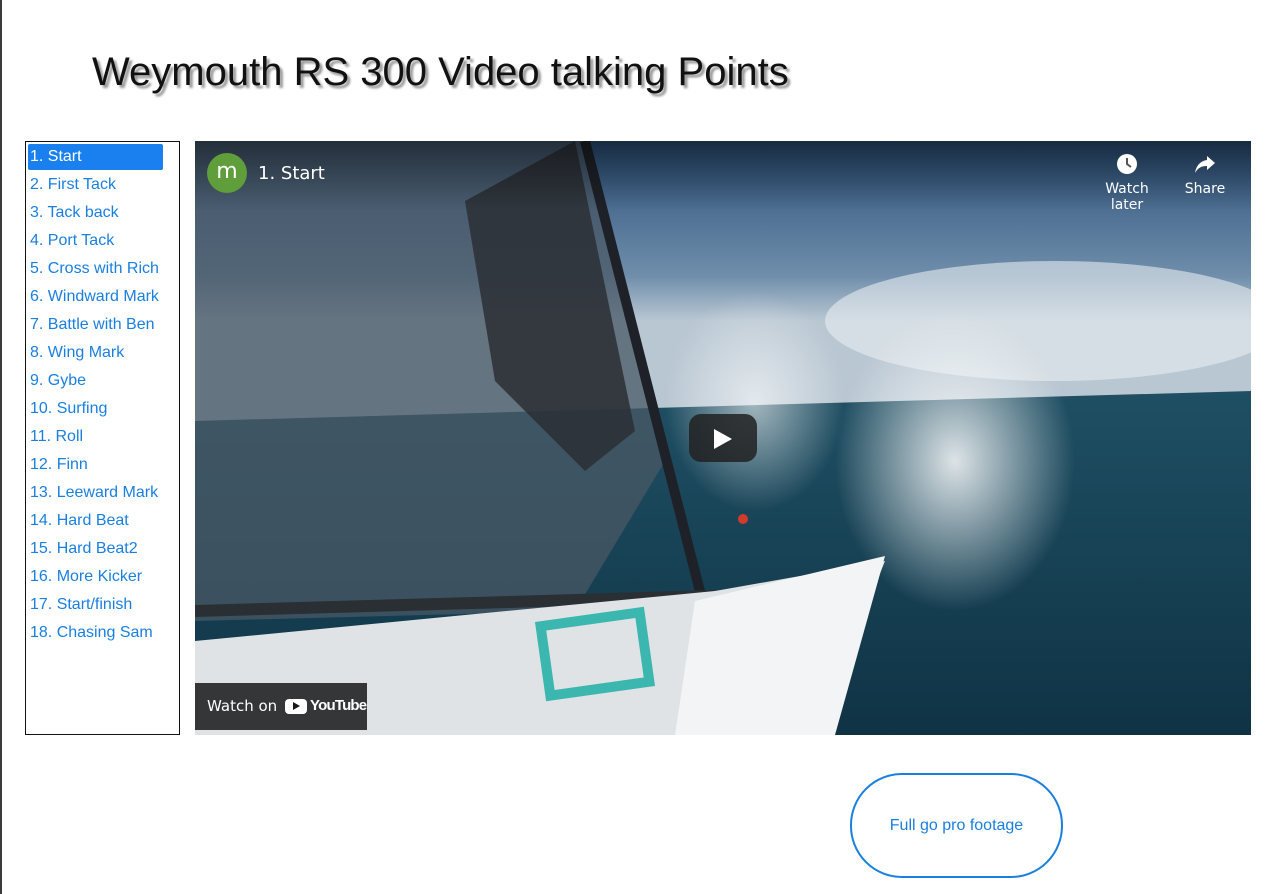 This screenshot has height=894, width=1271. Describe the element at coordinates (95, 269) in the screenshot. I see `playlist-item: 5. Cross with Rich` at that location.